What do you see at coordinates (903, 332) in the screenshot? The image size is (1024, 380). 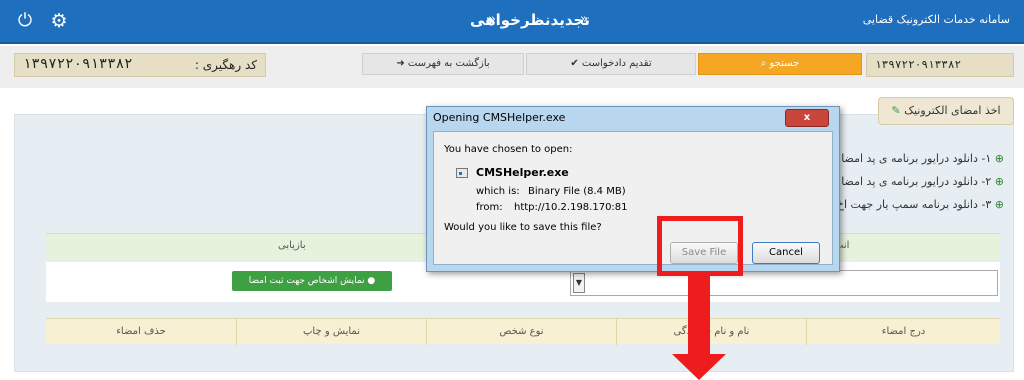 I see `col-insert-signature: درج امضاء` at bounding box center [903, 332].